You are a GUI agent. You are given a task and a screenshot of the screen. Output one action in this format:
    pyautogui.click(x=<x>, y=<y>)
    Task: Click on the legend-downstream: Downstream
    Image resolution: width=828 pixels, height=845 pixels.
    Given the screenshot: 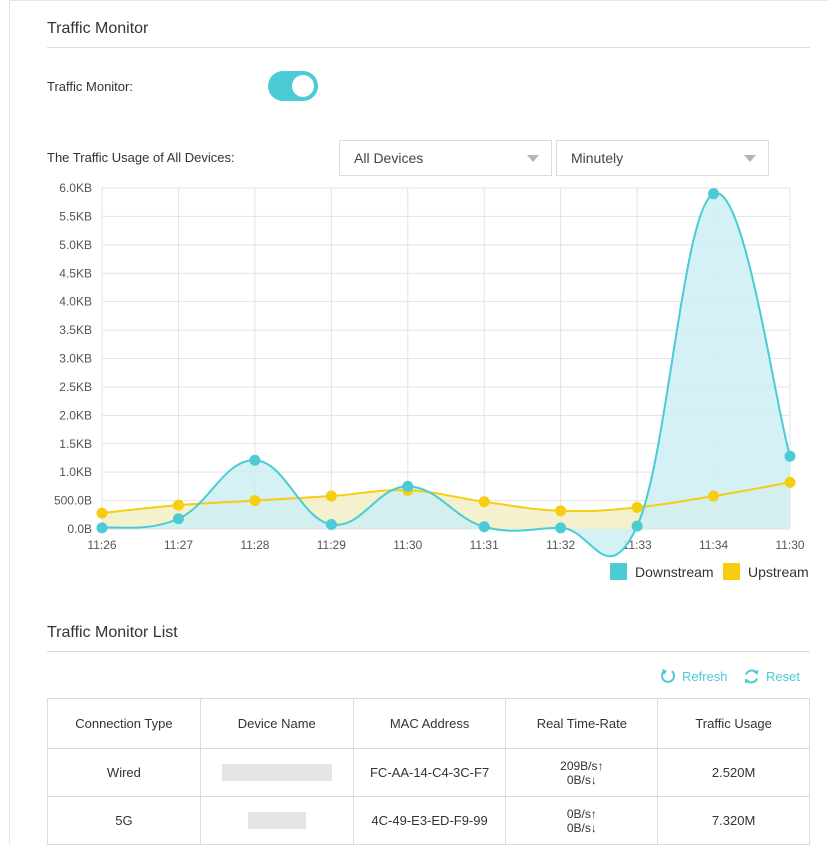 What is the action you would take?
    pyautogui.click(x=662, y=571)
    